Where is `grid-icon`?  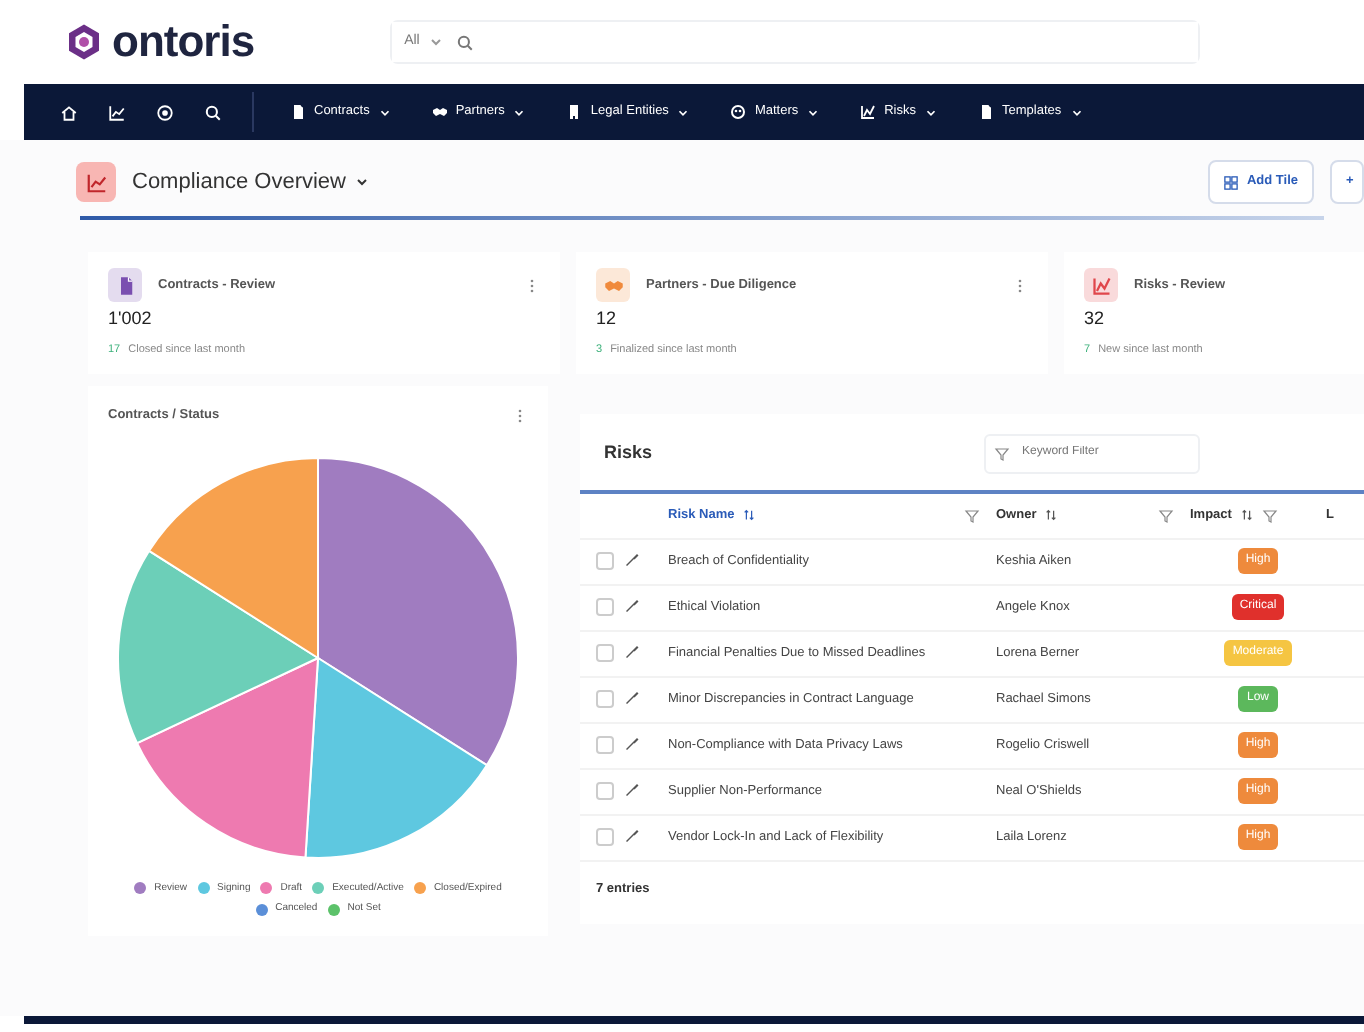 grid-icon is located at coordinates (1231, 182).